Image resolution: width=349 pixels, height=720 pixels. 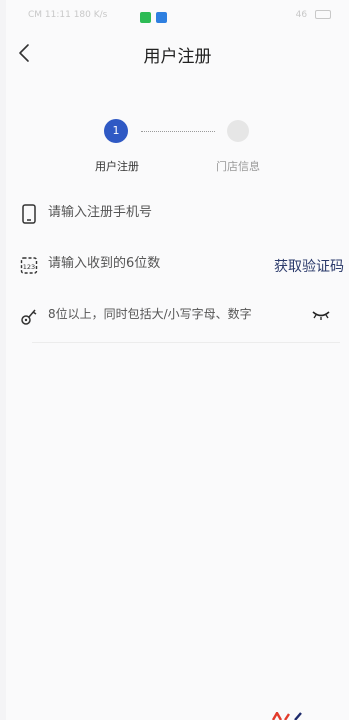 I want to click on calendar-icon: 123, so click(x=29, y=265).